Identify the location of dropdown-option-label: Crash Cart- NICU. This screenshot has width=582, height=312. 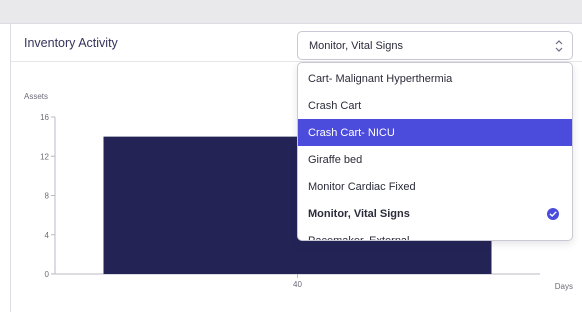
(351, 133).